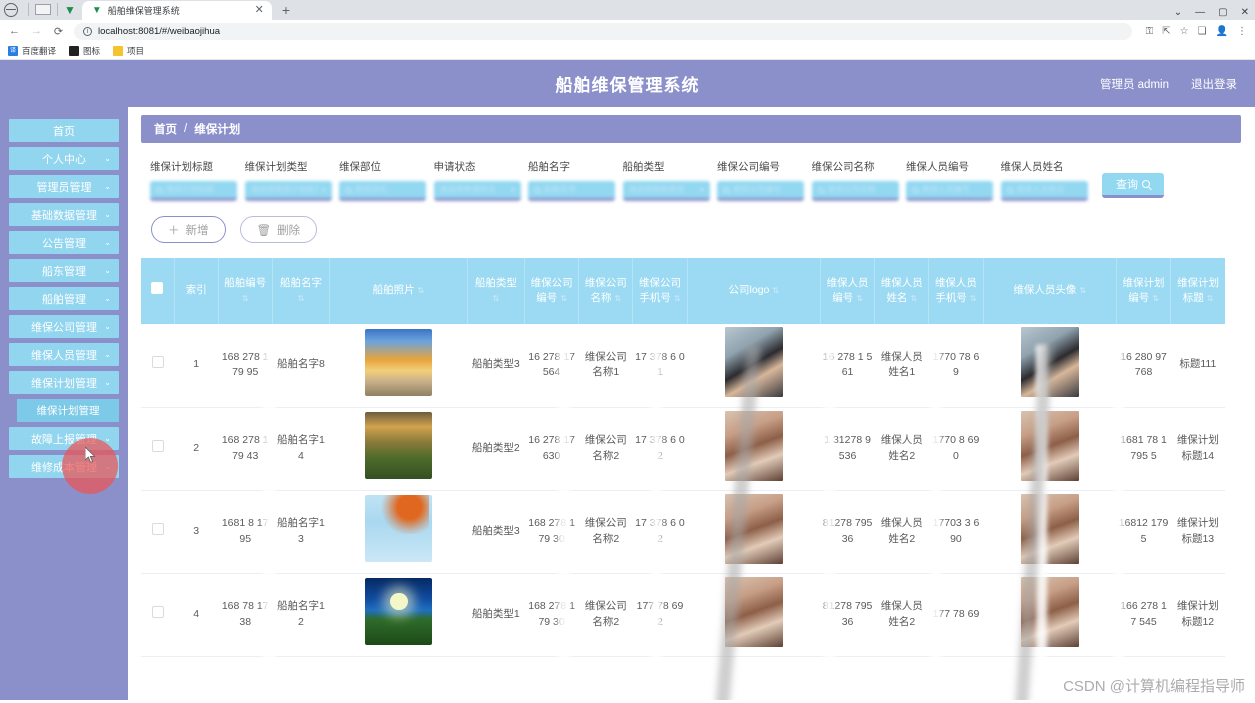 The width and height of the screenshot is (1255, 703). Describe the element at coordinates (64, 354) in the screenshot. I see `sidebar-item-maintenance-staff: 维保人员管理 ⌄` at that location.